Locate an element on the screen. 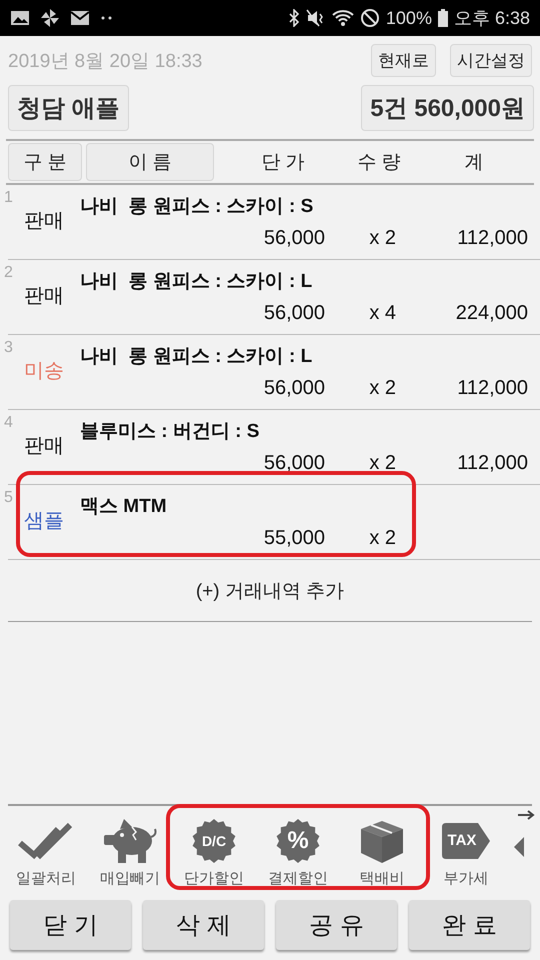 The height and width of the screenshot is (960, 540). percent-badge-icon: % is located at coordinates (298, 841).